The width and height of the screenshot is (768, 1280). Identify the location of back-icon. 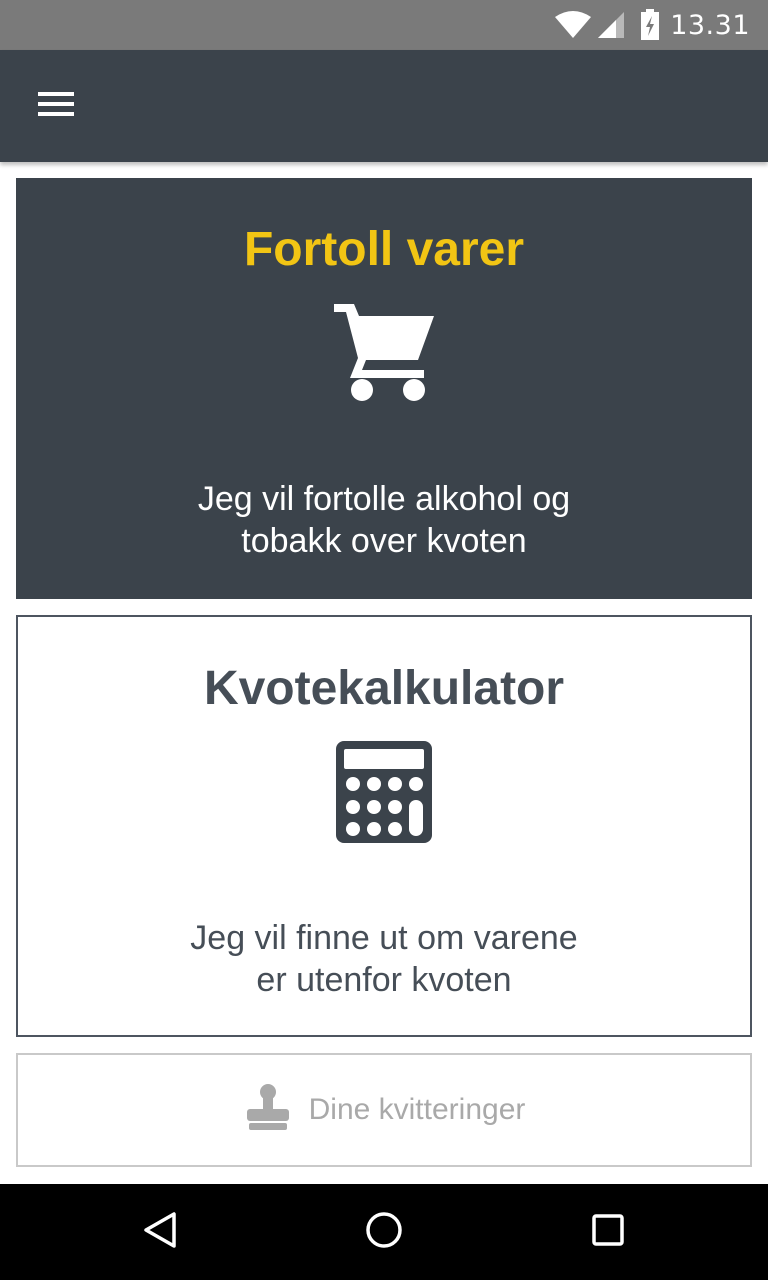
(160, 1232).